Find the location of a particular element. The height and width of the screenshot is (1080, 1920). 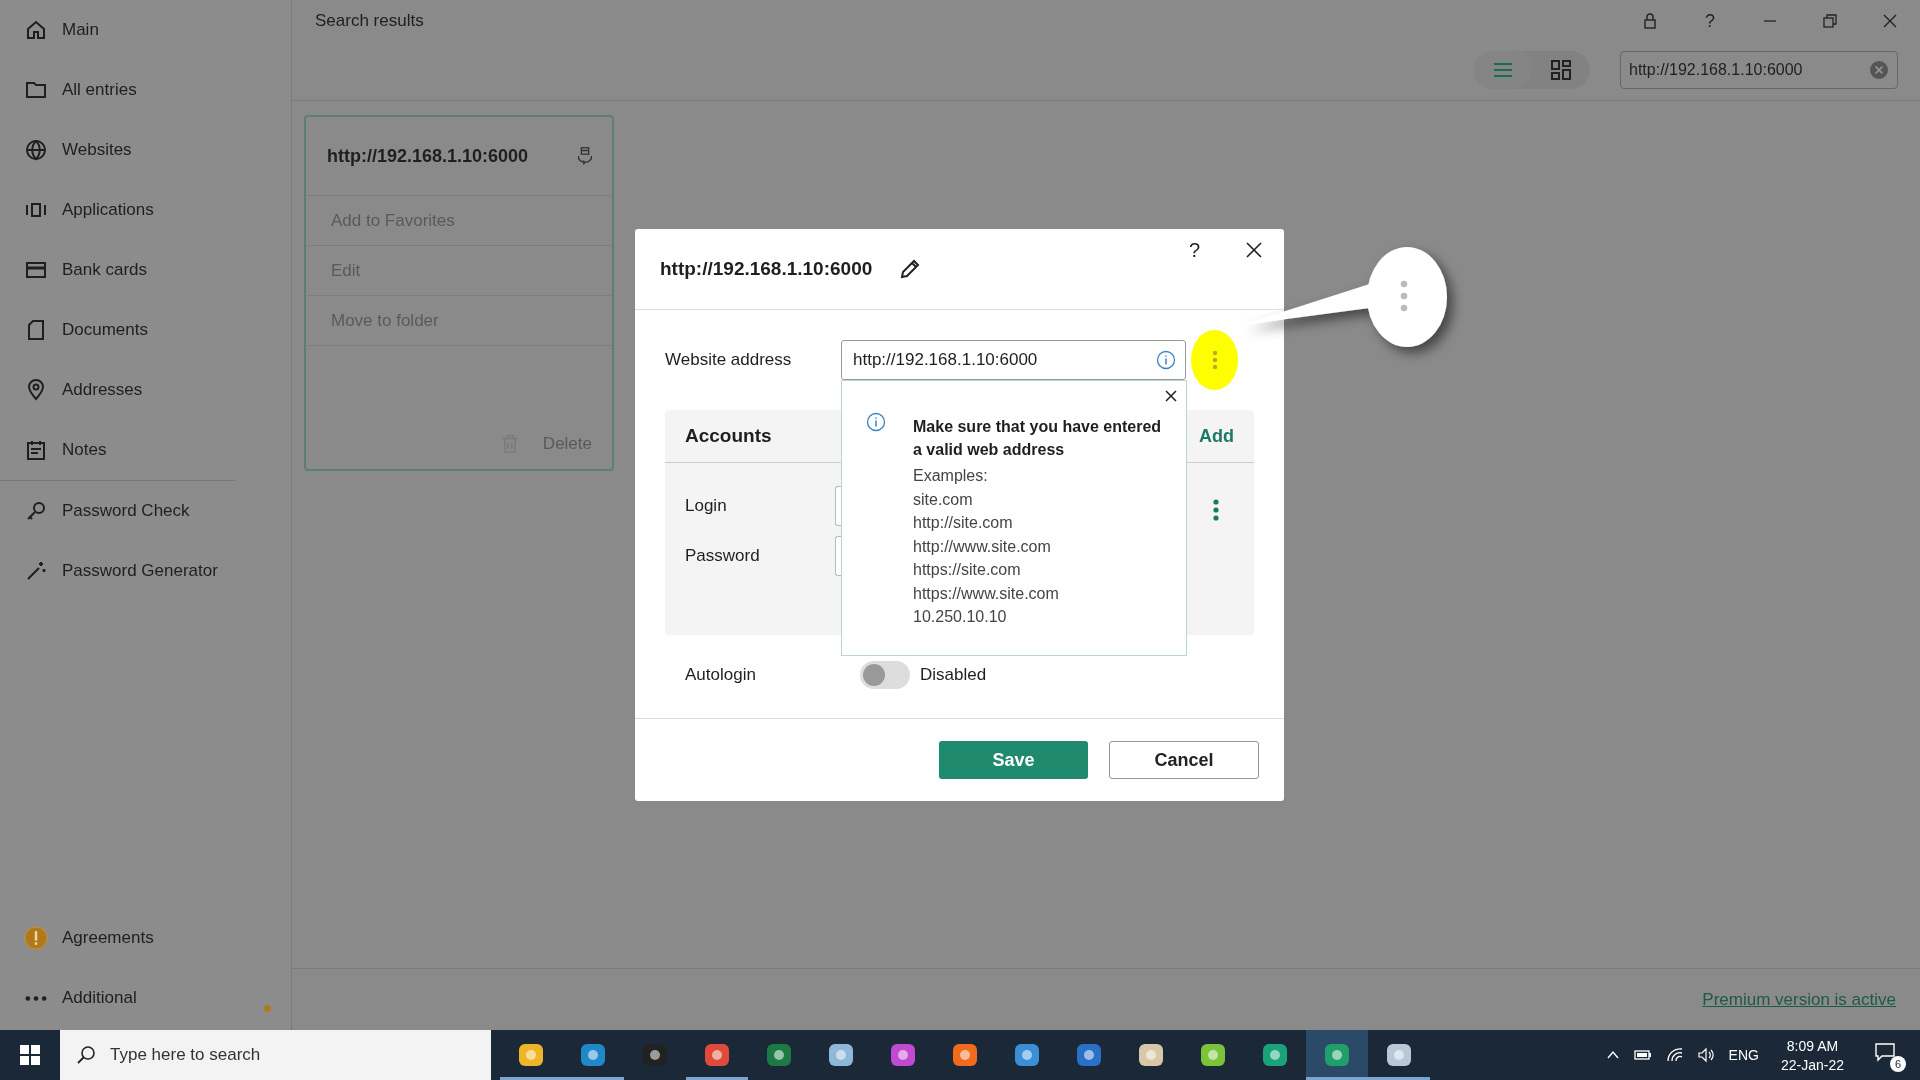

sidebar-item: Addresses is located at coordinates (145, 390).